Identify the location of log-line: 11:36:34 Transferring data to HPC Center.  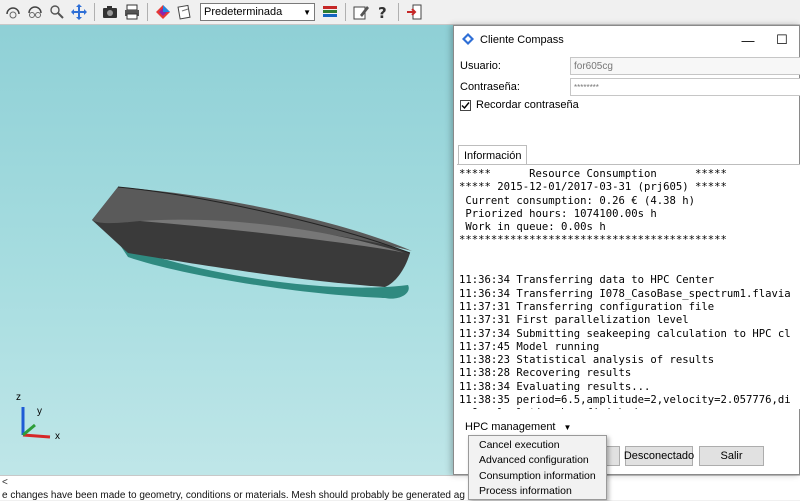
(587, 280).